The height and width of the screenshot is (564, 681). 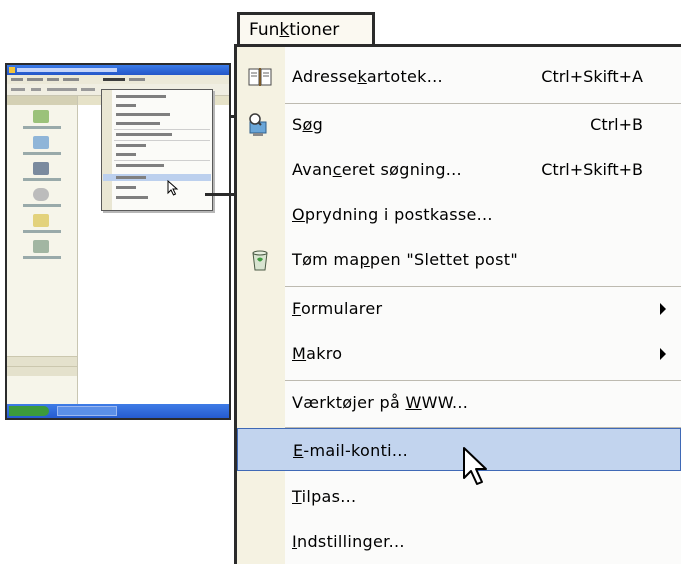 What do you see at coordinates (459, 308) in the screenshot?
I see `menu-item-forms: Formularer` at bounding box center [459, 308].